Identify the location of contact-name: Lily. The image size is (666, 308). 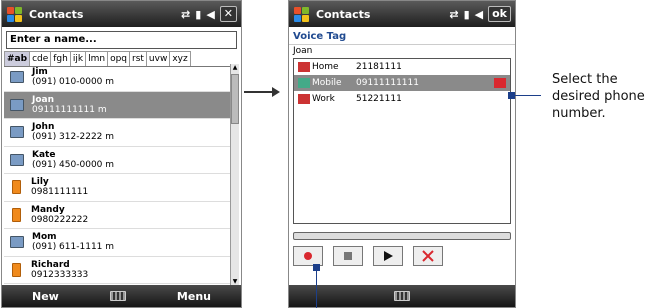
(40, 182).